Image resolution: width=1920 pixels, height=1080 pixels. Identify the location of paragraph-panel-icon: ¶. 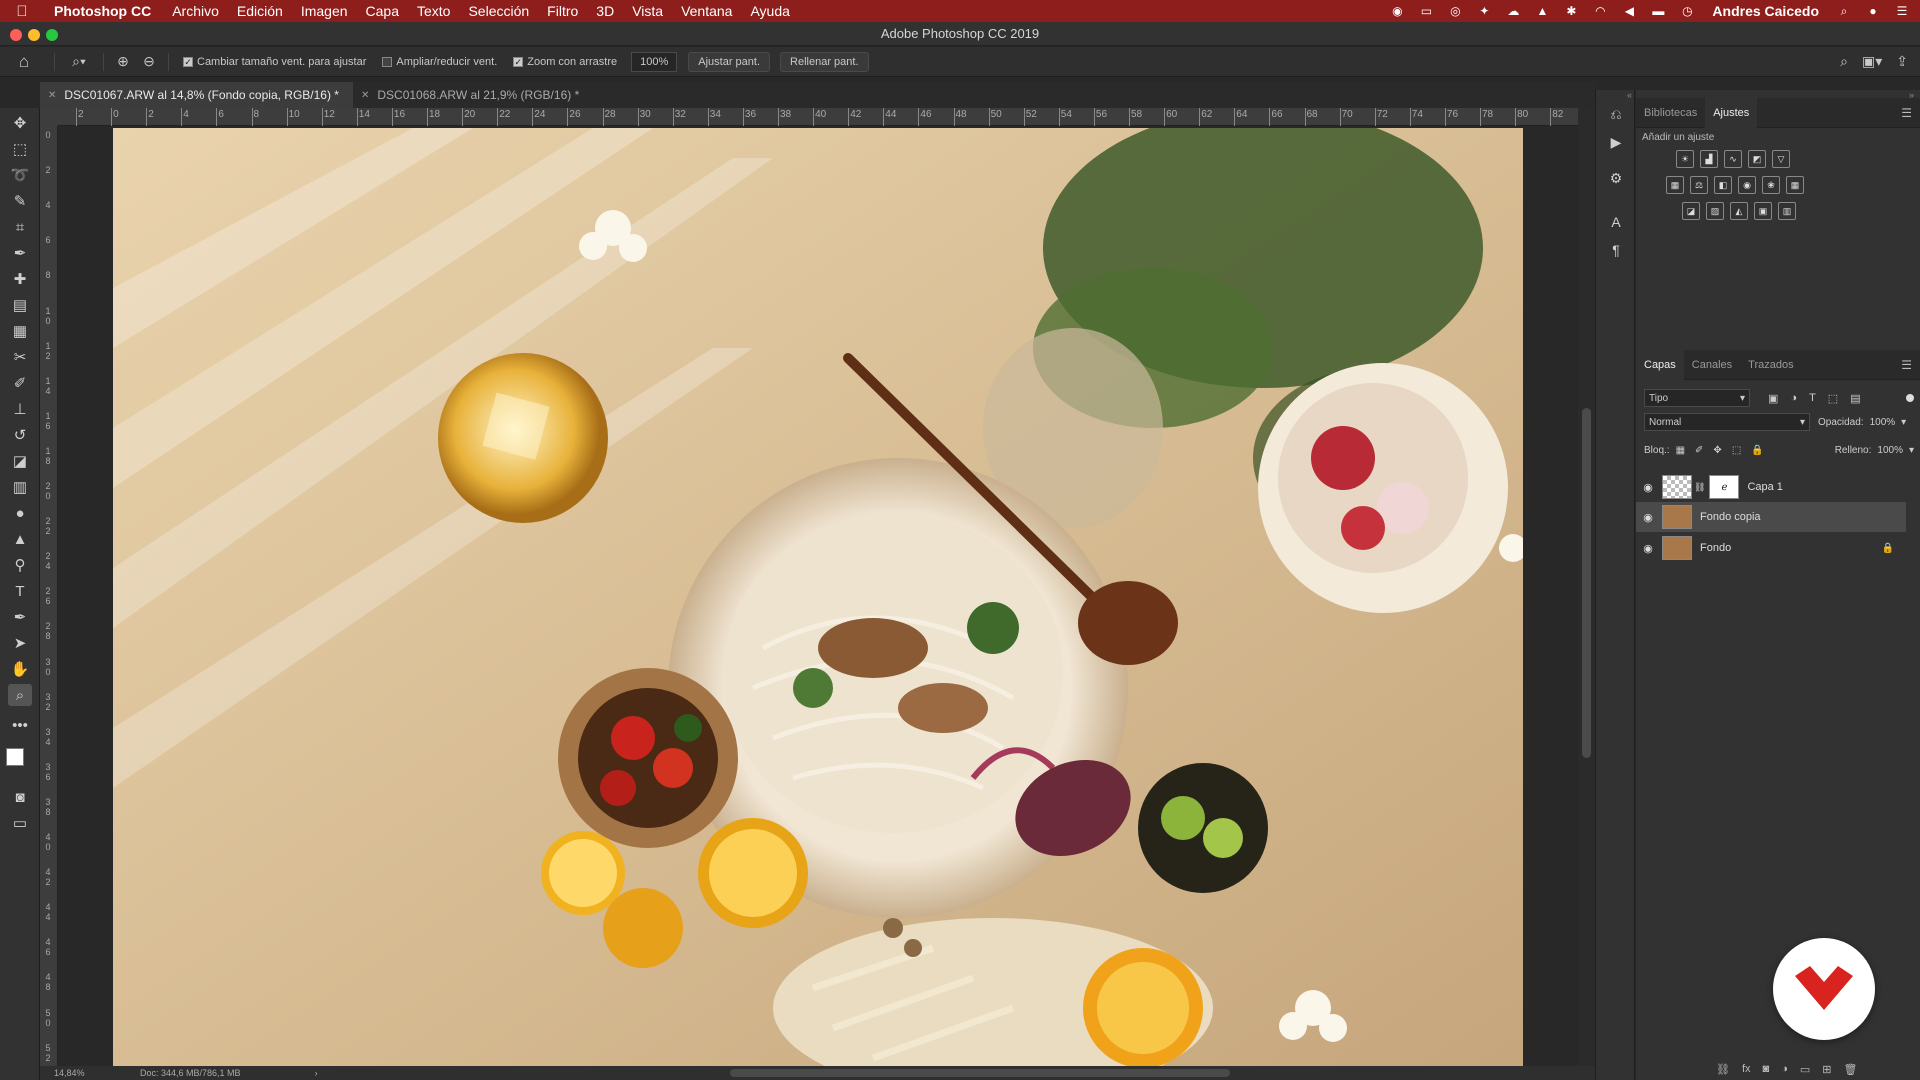
(1616, 252).